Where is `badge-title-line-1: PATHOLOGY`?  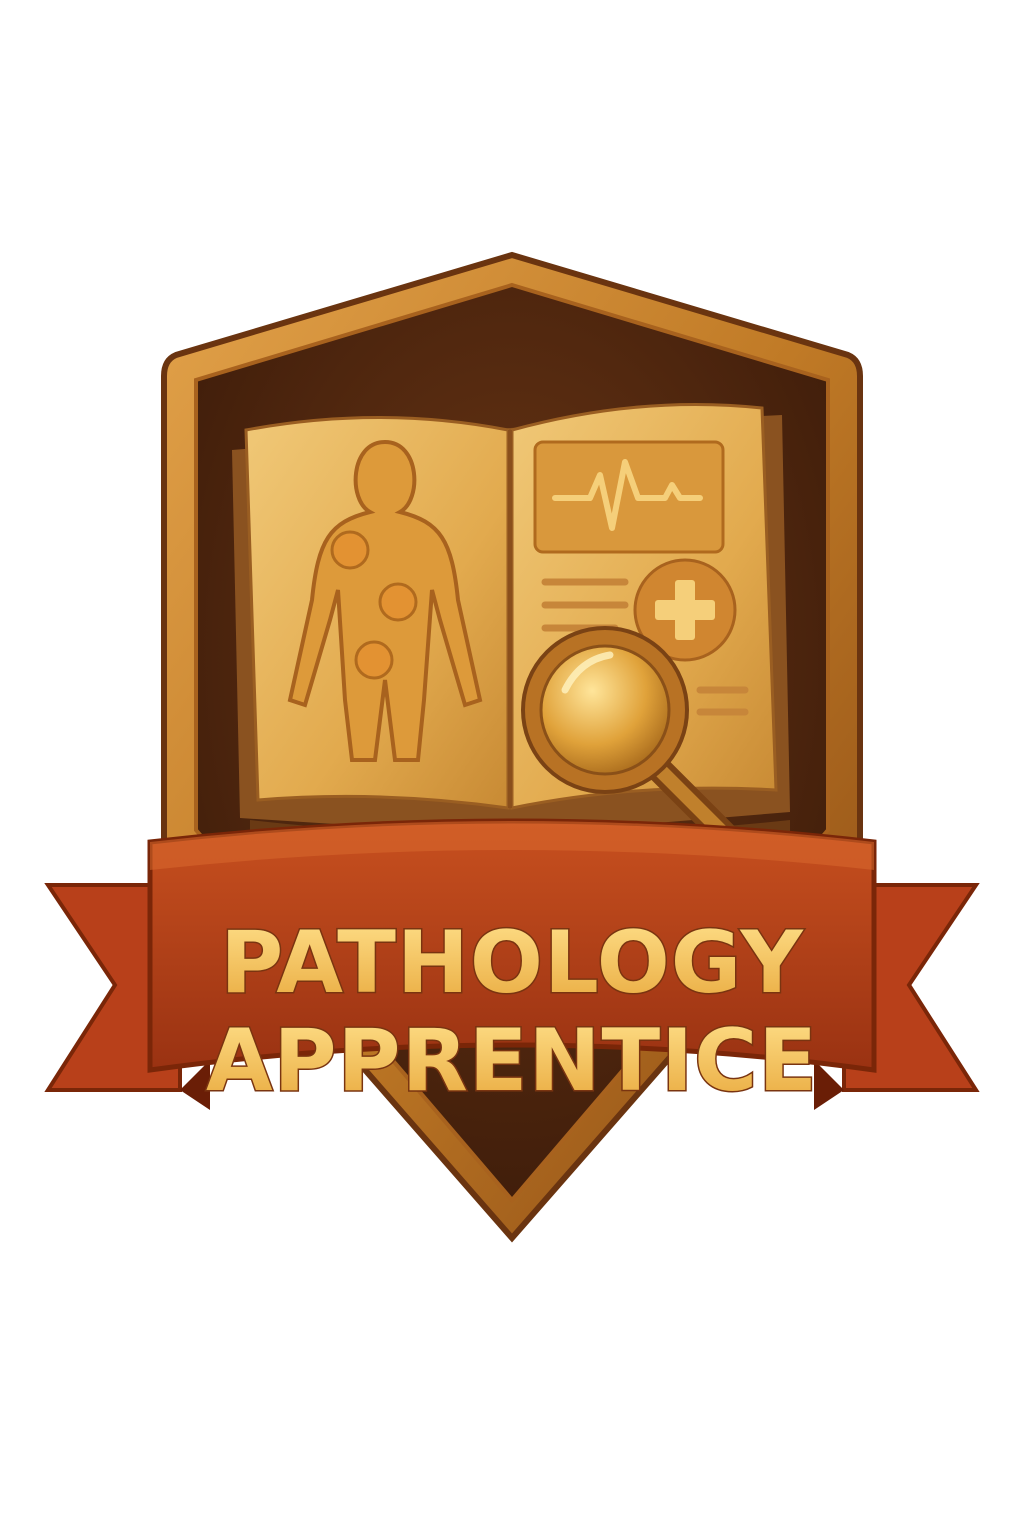
badge-title-line-1: PATHOLOGY is located at coordinates (512, 963).